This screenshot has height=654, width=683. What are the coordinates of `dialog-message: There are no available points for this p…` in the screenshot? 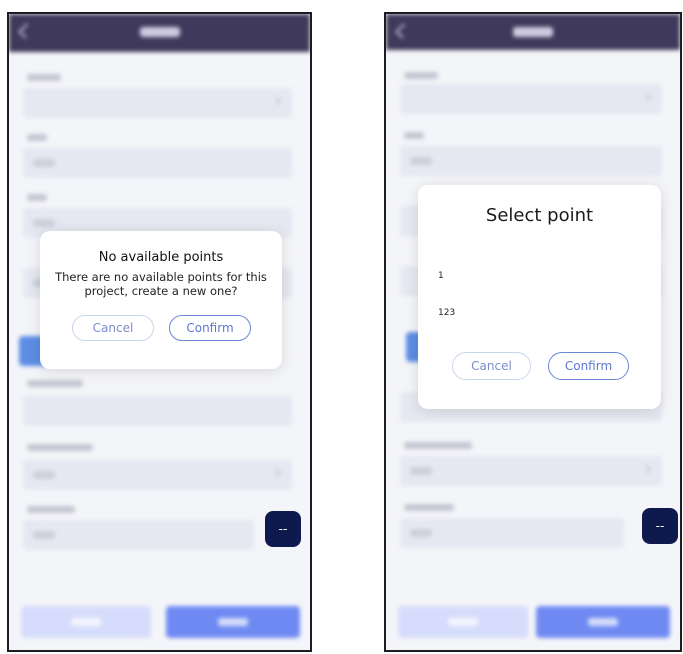 It's located at (161, 284).